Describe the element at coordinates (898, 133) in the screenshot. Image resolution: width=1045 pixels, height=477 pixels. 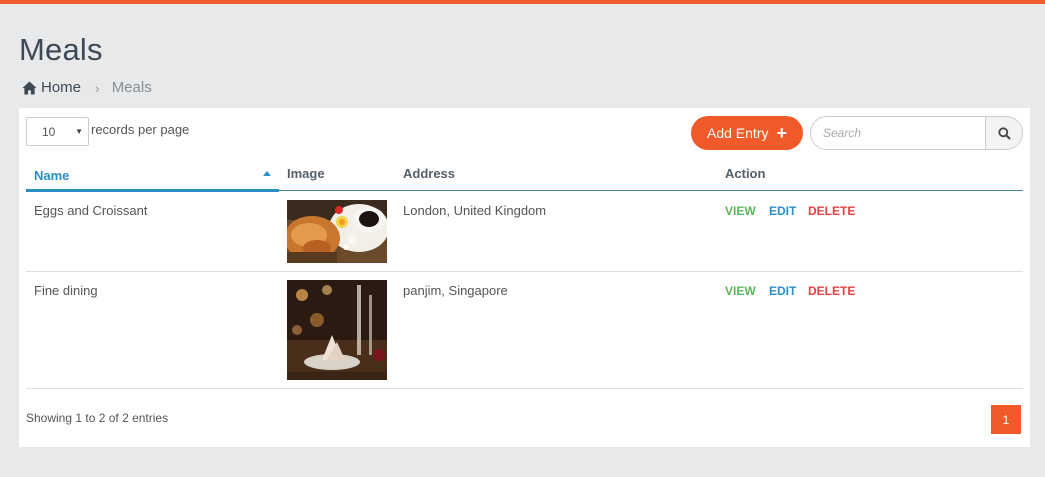
I see `search-input` at that location.